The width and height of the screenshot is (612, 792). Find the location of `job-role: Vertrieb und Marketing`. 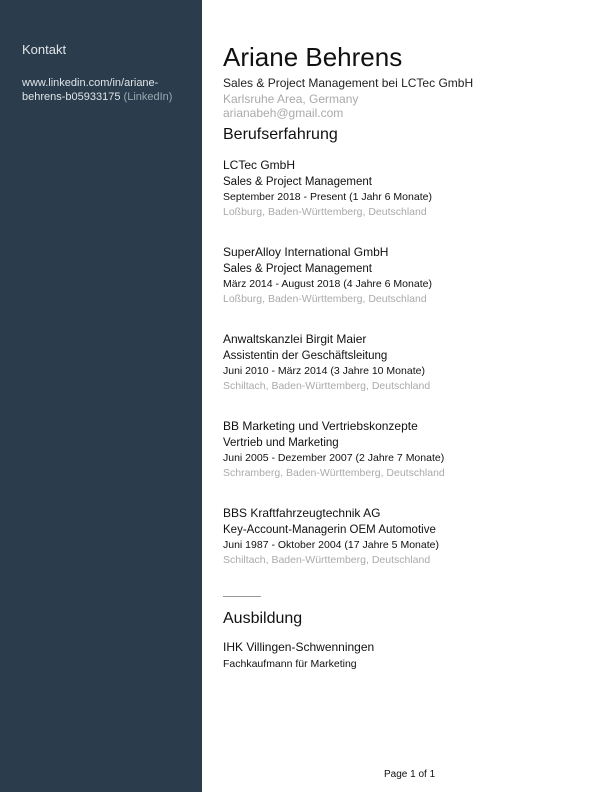

job-role: Vertrieb und Marketing is located at coordinates (281, 443).